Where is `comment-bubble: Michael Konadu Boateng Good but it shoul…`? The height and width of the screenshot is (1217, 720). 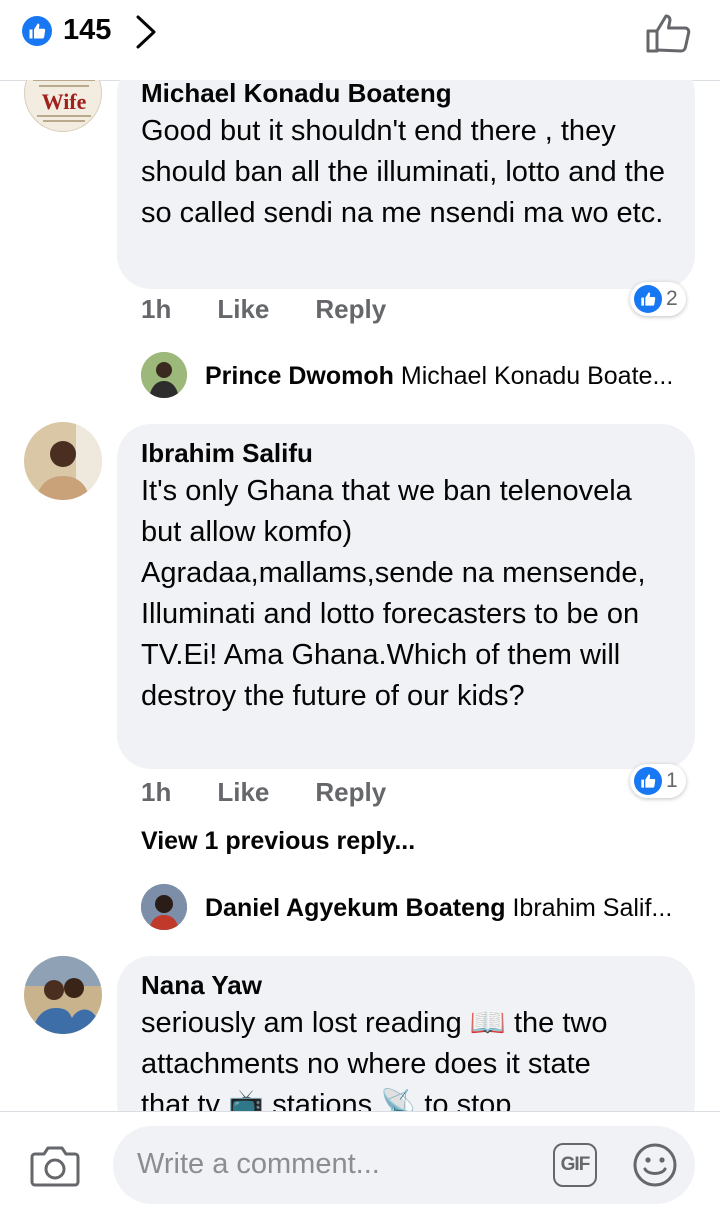
comment-bubble: Michael Konadu Boateng Good but it shoul… is located at coordinates (406, 184).